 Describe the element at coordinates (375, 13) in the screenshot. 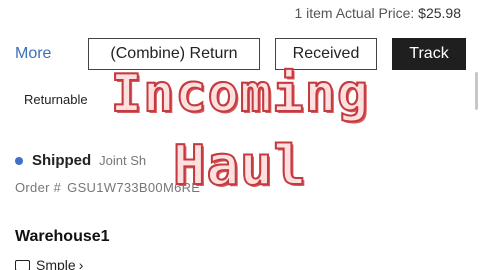

I see `actual-price-label: Actual Price:` at that location.